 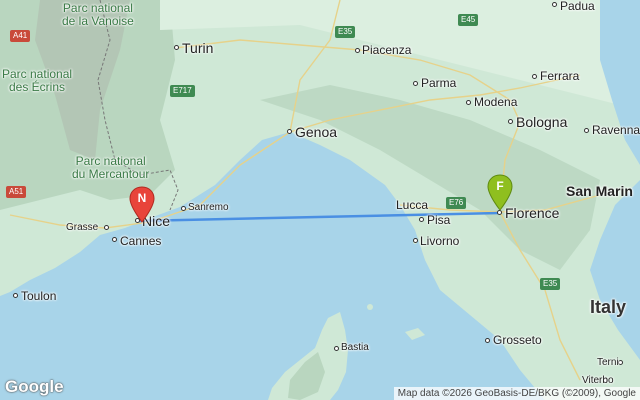 I want to click on road-shield-e717: E717, so click(x=182, y=91).